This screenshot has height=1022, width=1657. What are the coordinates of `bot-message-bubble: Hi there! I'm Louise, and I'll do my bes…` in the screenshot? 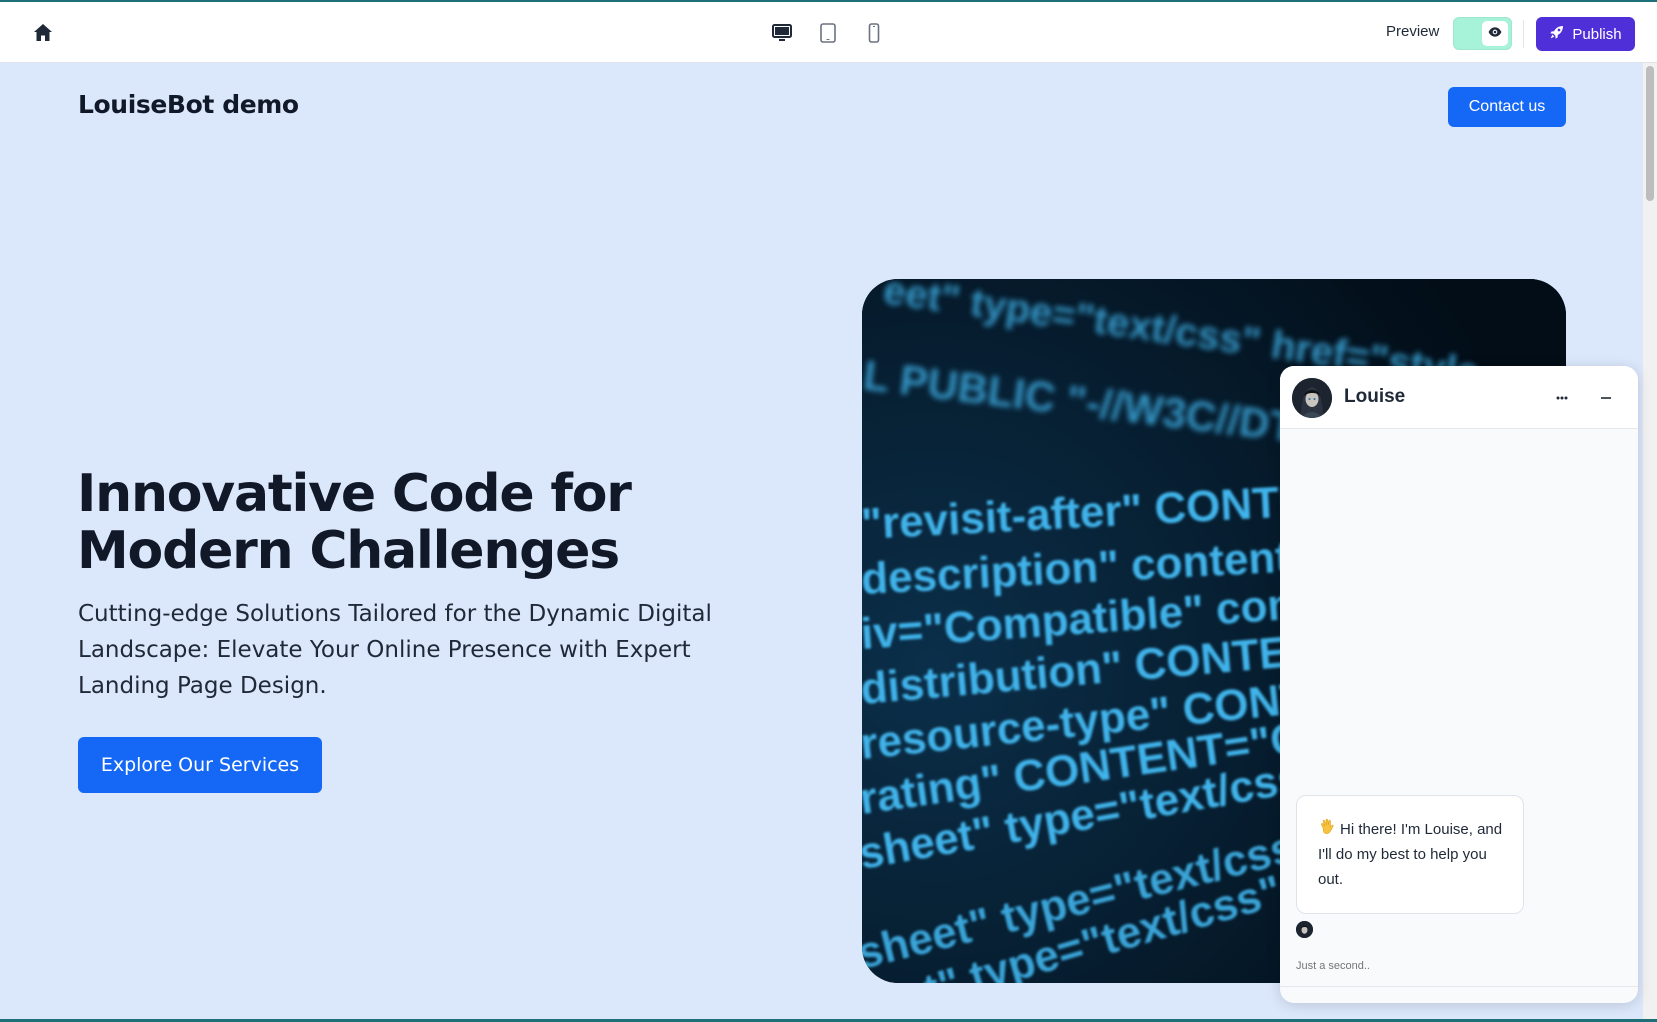 It's located at (1410, 854).